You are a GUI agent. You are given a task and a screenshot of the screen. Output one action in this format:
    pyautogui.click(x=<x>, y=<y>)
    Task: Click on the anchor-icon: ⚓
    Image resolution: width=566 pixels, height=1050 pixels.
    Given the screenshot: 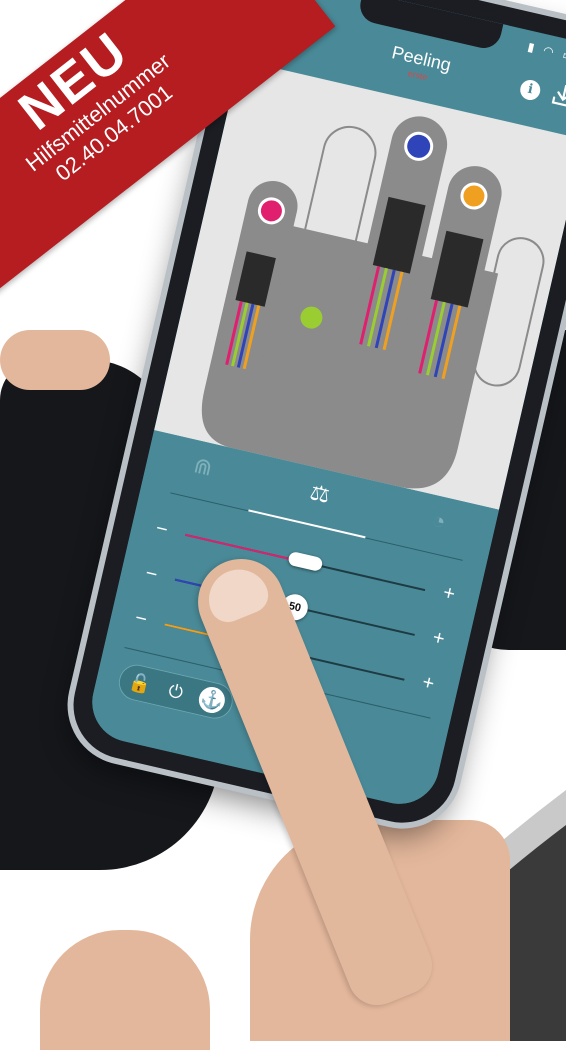 What is the action you would take?
    pyautogui.click(x=212, y=700)
    